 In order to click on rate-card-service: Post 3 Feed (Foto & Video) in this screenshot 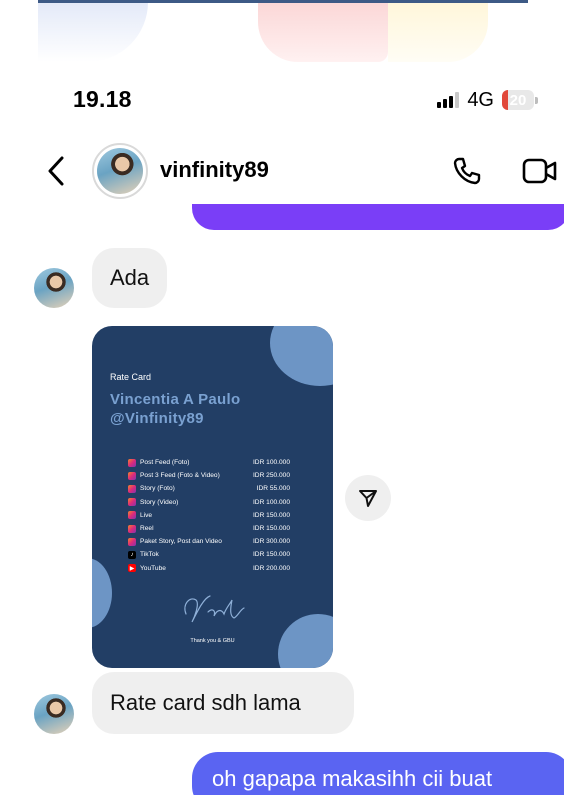, I will do `click(180, 476)`.